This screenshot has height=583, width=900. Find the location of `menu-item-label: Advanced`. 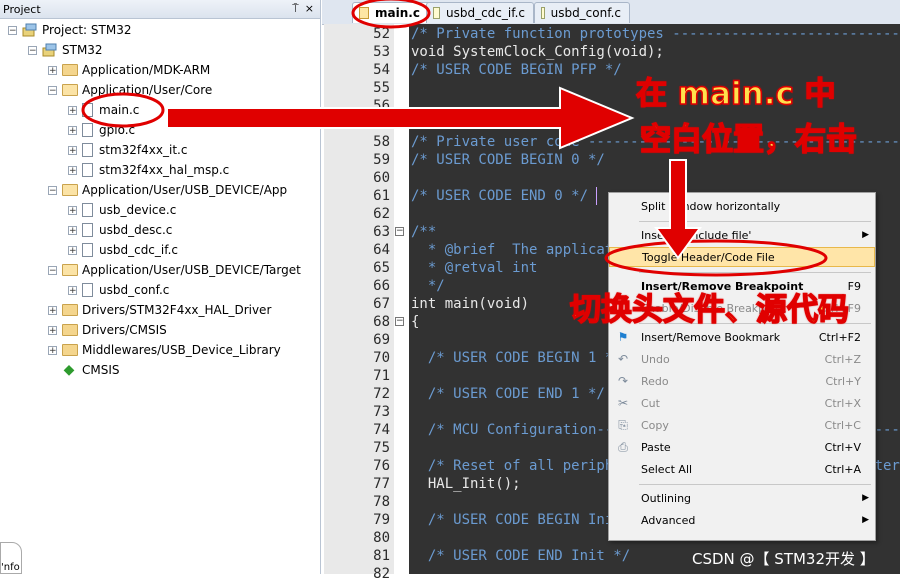

menu-item-label: Advanced is located at coordinates (668, 520).